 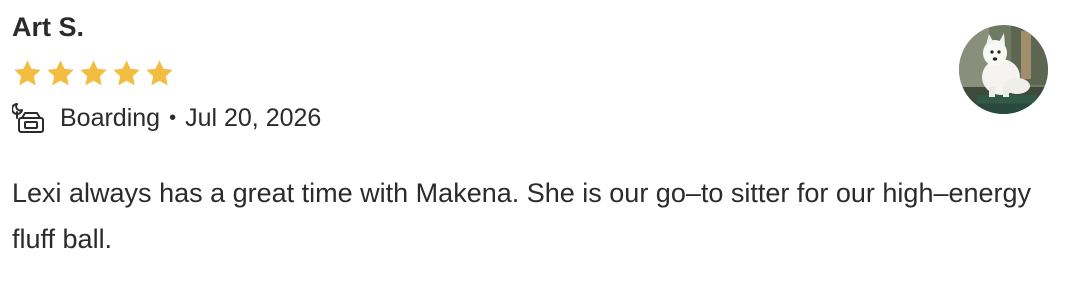 What do you see at coordinates (48, 27) in the screenshot?
I see `reviewer-name: Art S.` at bounding box center [48, 27].